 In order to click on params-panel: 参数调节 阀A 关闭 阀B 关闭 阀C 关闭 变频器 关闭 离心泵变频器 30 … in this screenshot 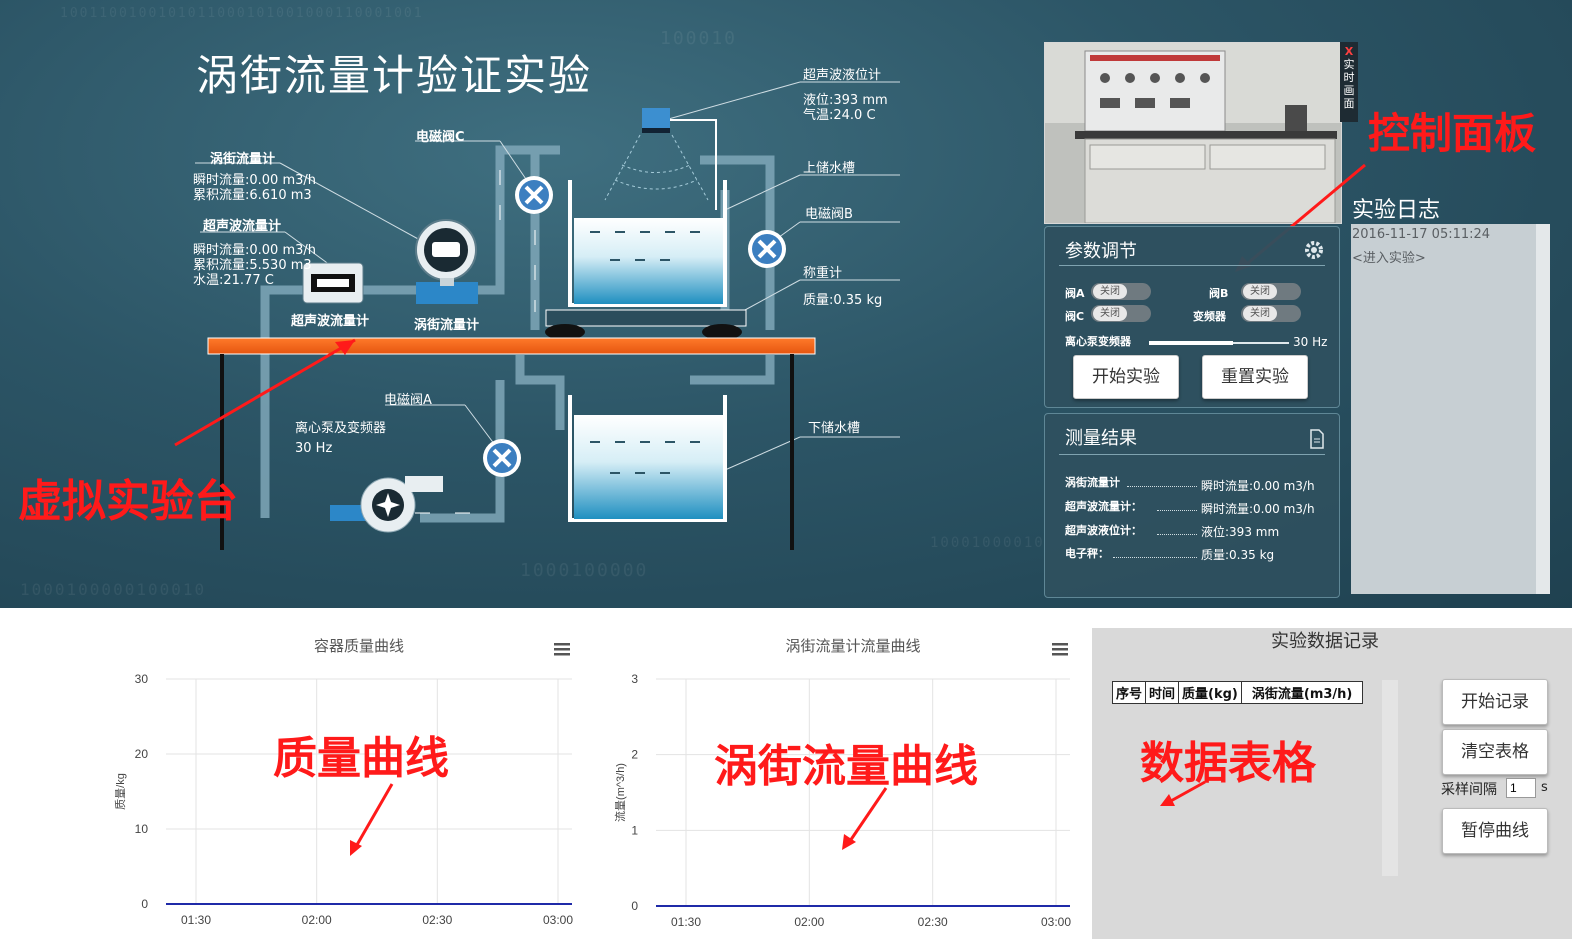, I will do `click(1192, 317)`.